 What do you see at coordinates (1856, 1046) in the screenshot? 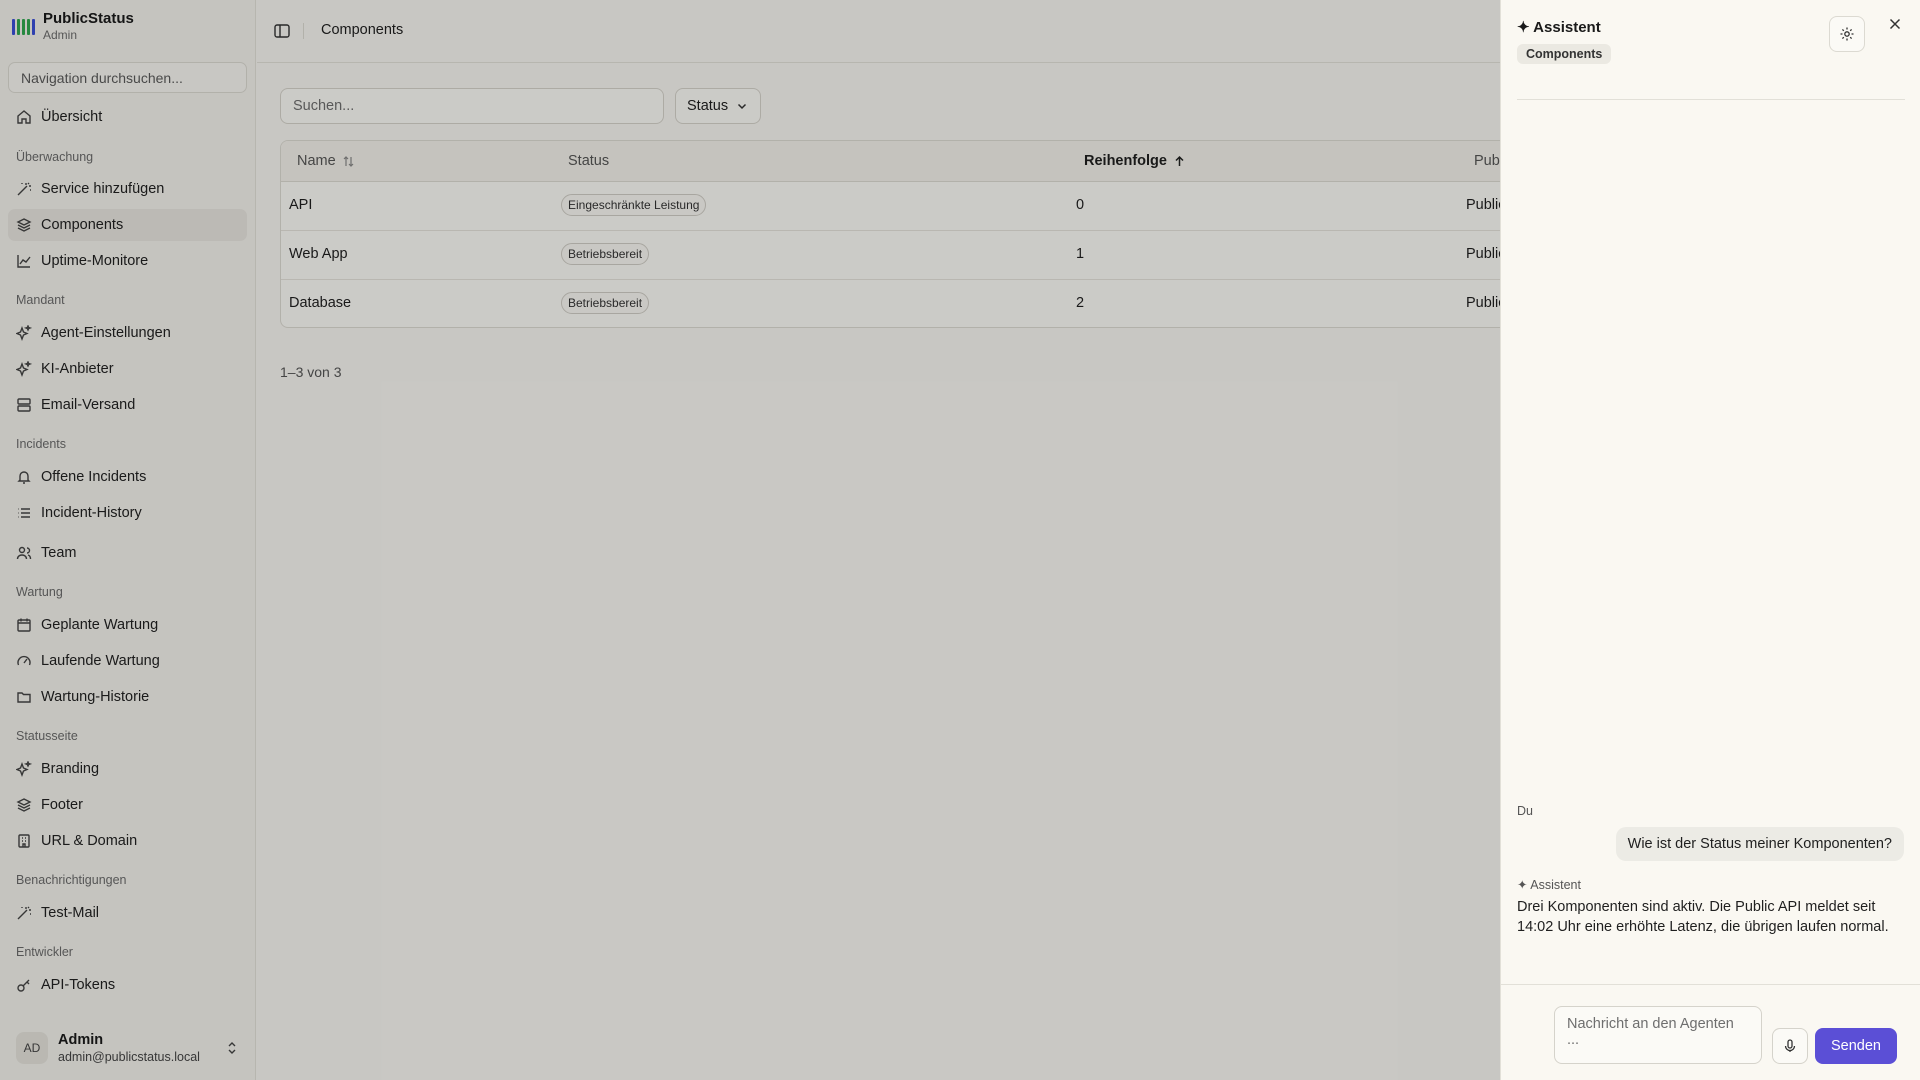
I see `send-button: Senden` at bounding box center [1856, 1046].